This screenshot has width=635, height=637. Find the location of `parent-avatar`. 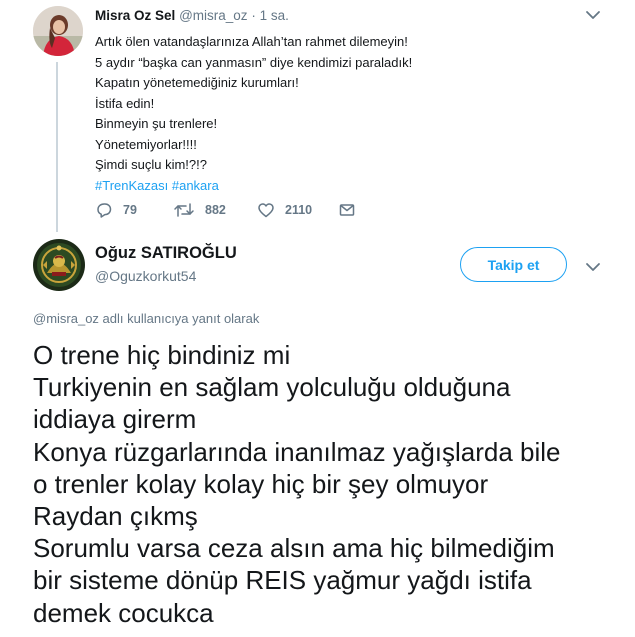

parent-avatar is located at coordinates (58, 31).